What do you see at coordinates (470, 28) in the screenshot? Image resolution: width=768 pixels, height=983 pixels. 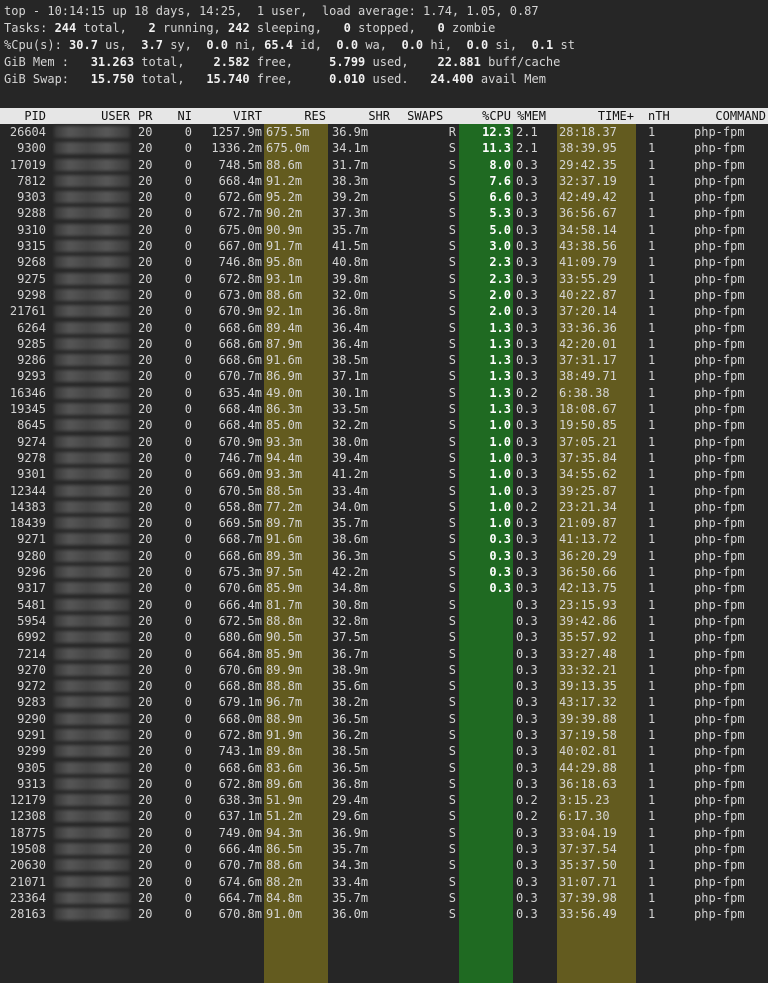 I see `summary-label: zombie` at bounding box center [470, 28].